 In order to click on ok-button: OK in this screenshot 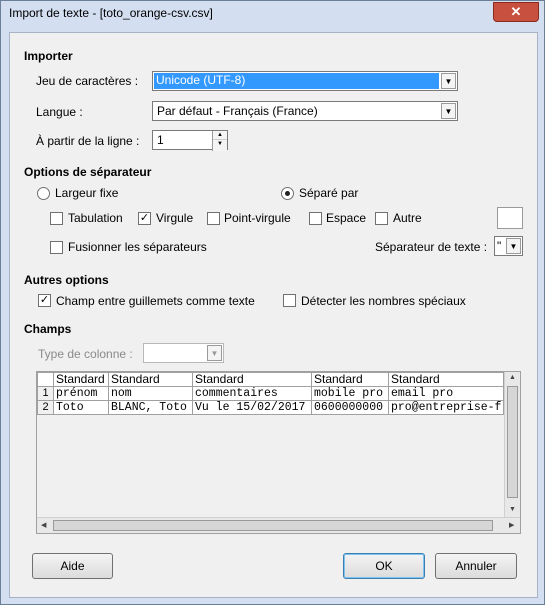, I will do `click(384, 566)`.